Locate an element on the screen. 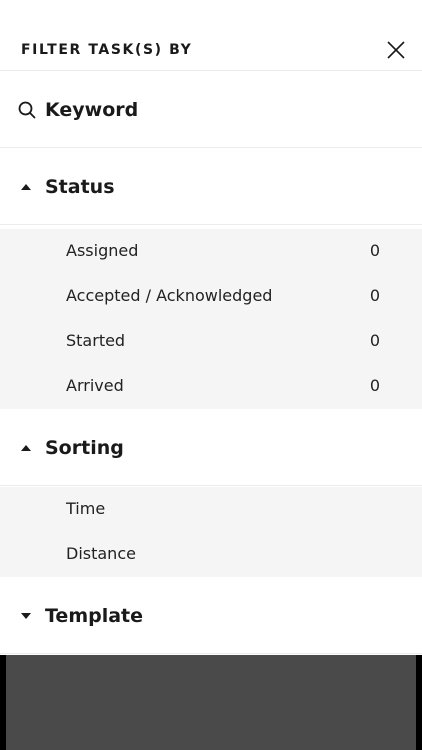 Image resolution: width=422 pixels, height=750 pixels. status-item-label: Assigned is located at coordinates (102, 250).